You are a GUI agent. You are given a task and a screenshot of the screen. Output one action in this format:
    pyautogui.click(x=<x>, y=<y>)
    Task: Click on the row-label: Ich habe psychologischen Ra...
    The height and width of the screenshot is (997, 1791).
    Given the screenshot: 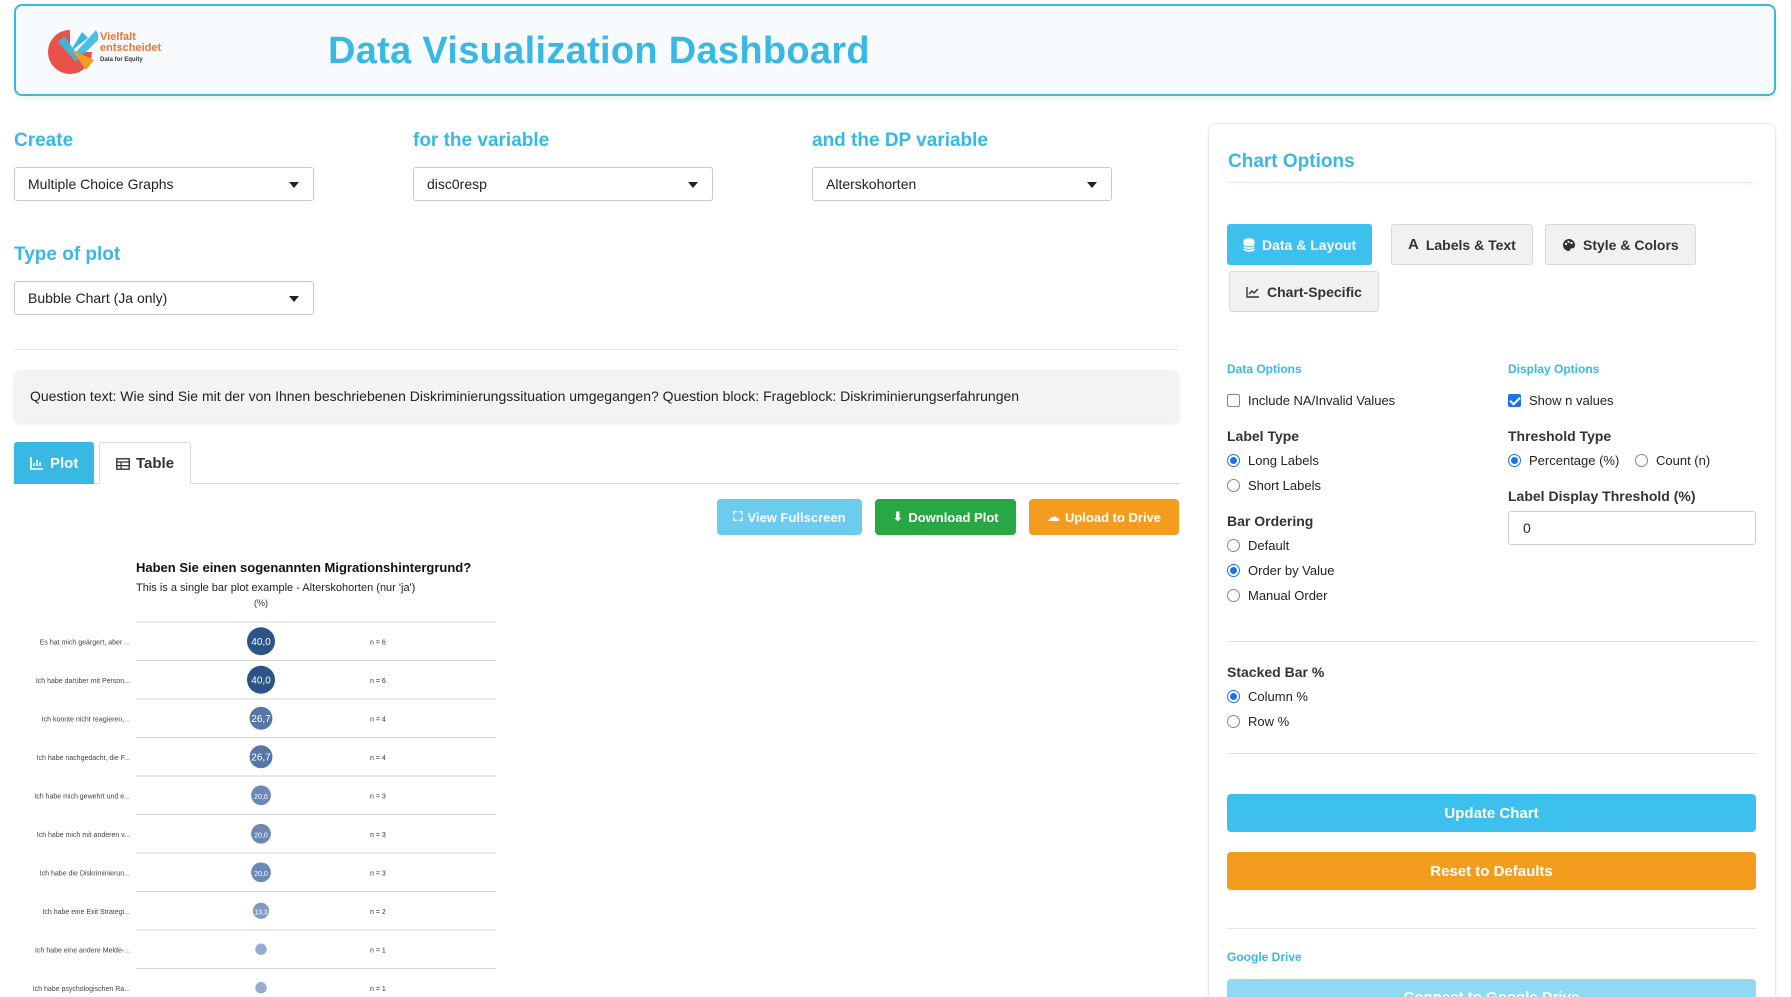 What is the action you would take?
    pyautogui.click(x=81, y=989)
    